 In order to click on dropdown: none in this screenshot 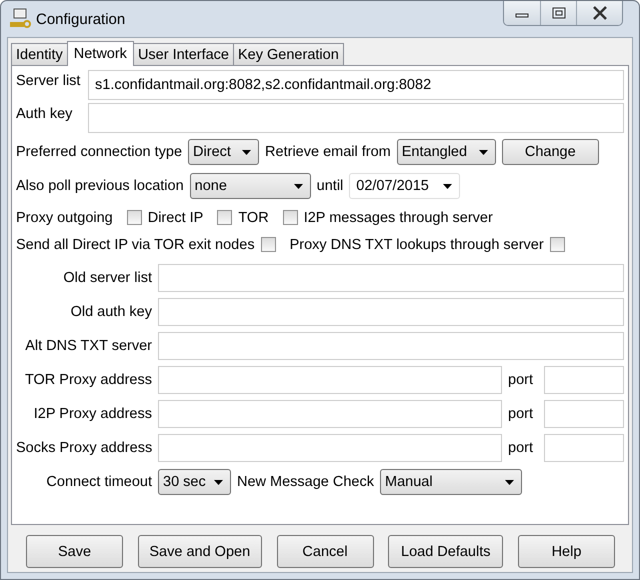, I will do `click(250, 186)`.